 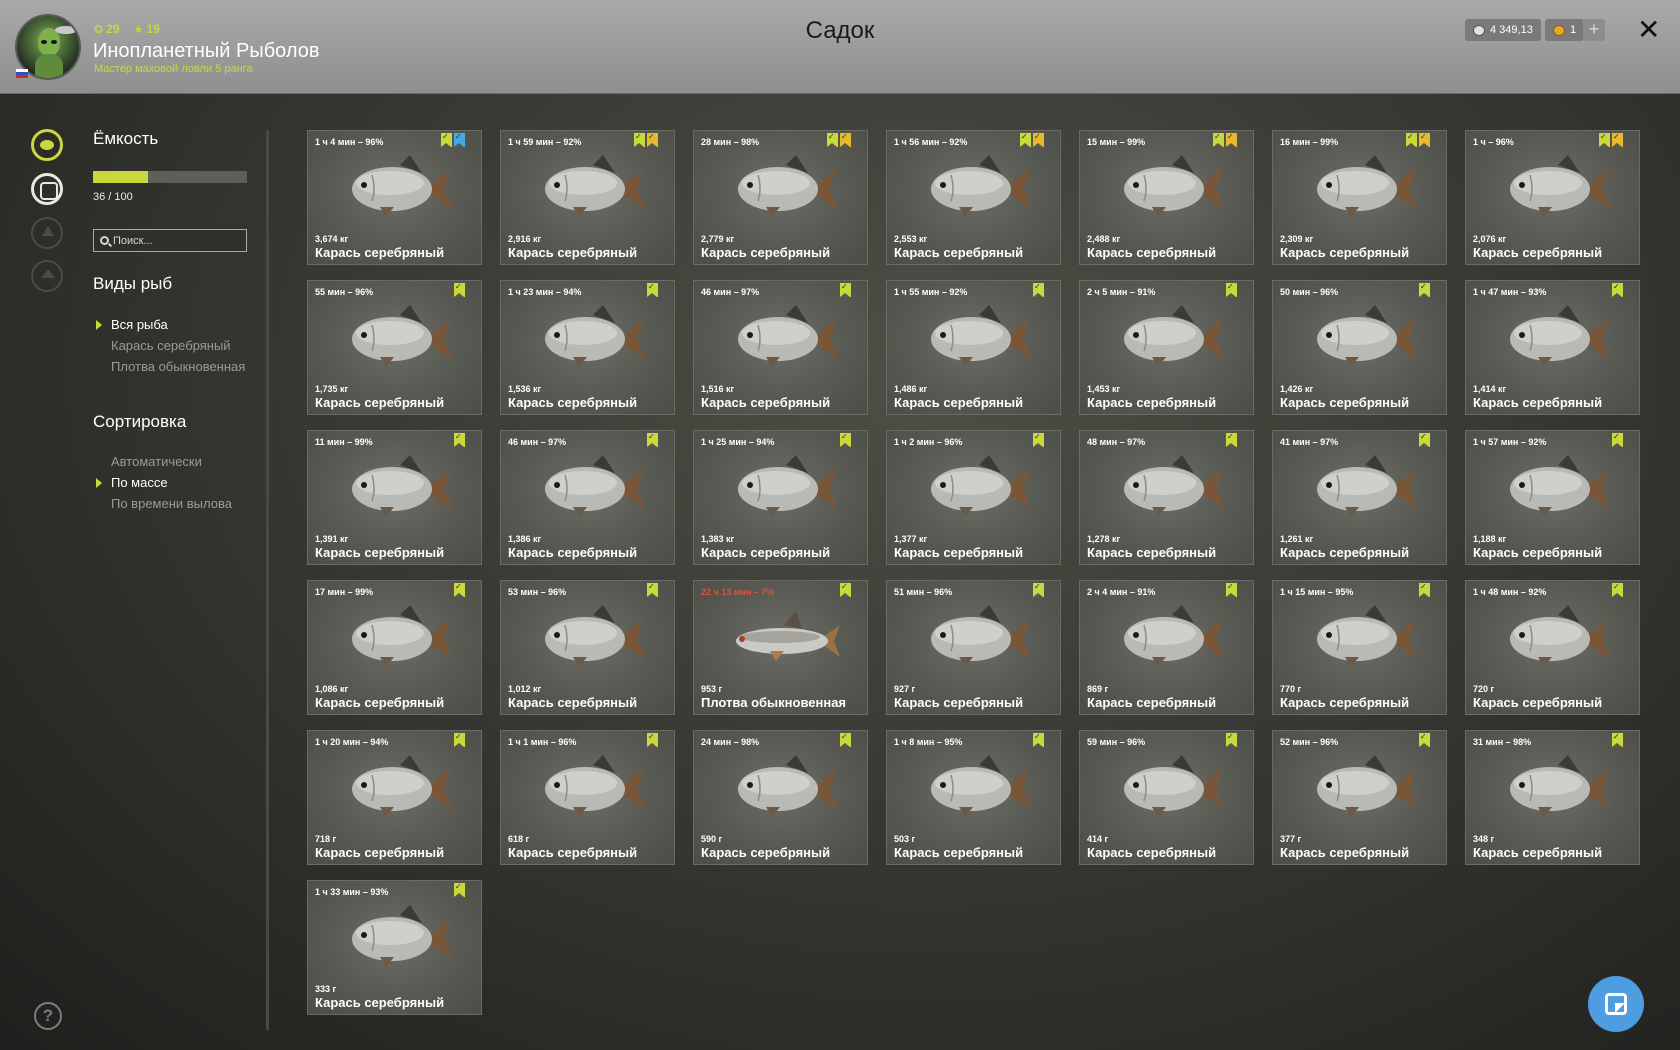 I want to click on fish-card: 1 ч 8 мин – 95% 503 г Карась серебряный, so click(x=973, y=797).